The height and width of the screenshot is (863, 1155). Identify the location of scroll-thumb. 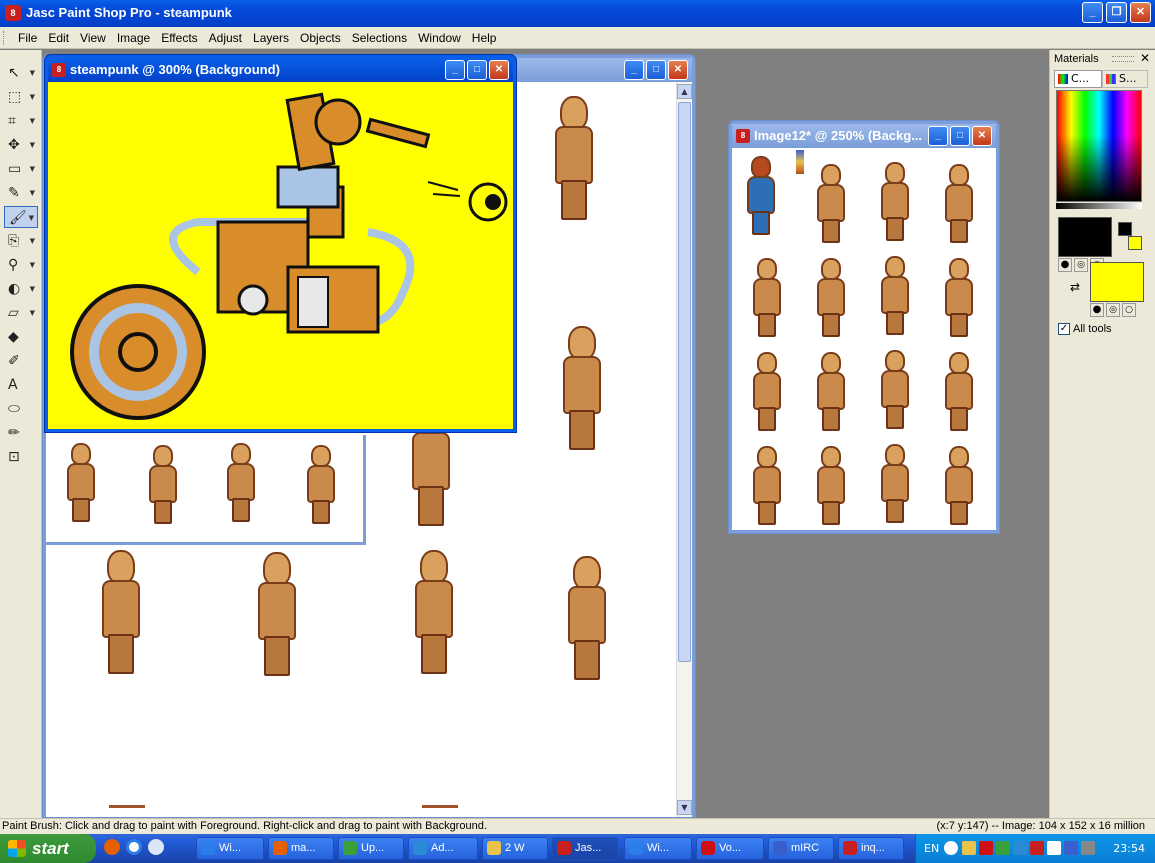
(684, 382).